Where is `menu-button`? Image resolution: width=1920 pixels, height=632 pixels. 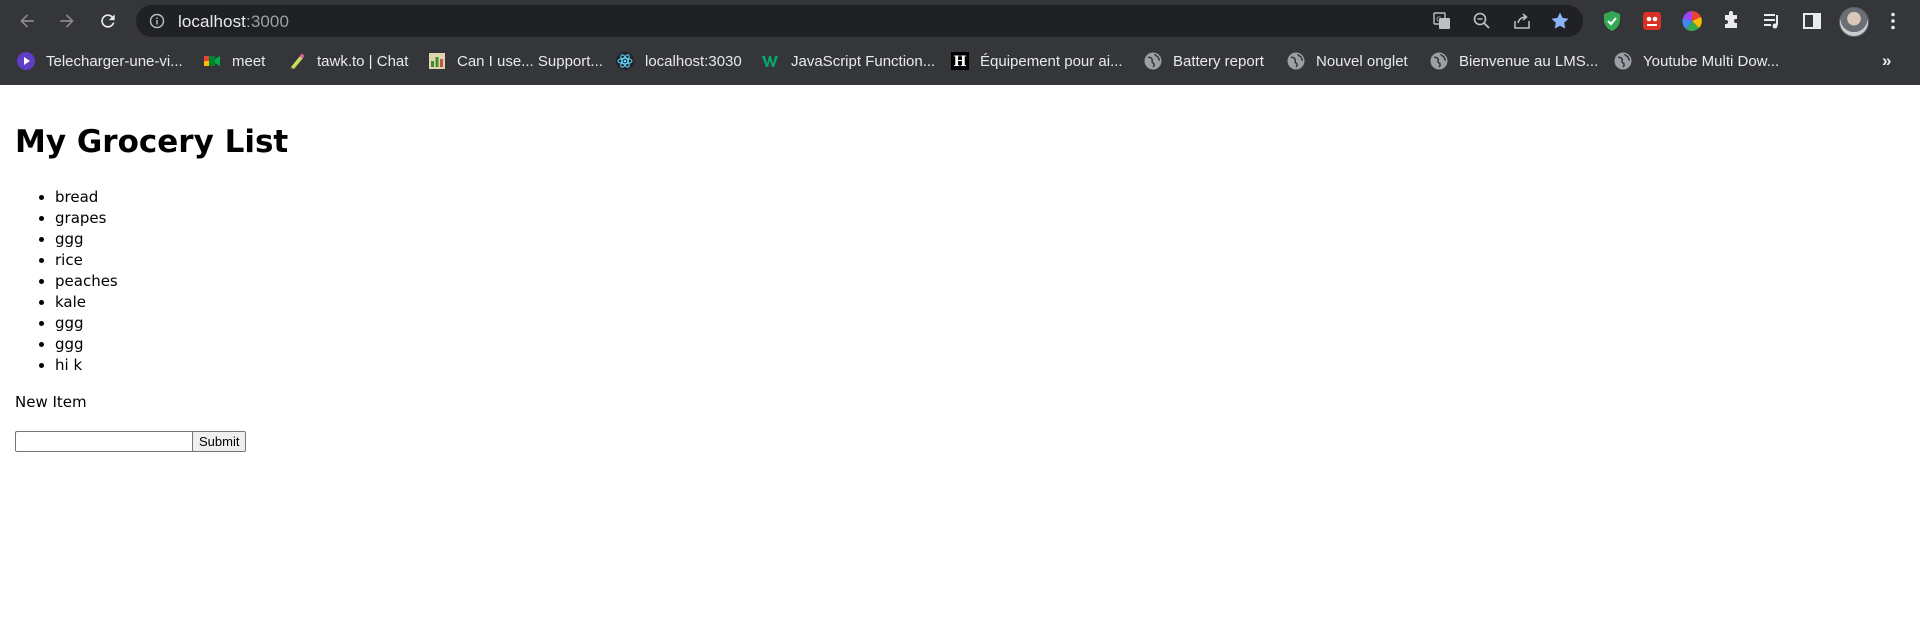
menu-button is located at coordinates (1893, 21).